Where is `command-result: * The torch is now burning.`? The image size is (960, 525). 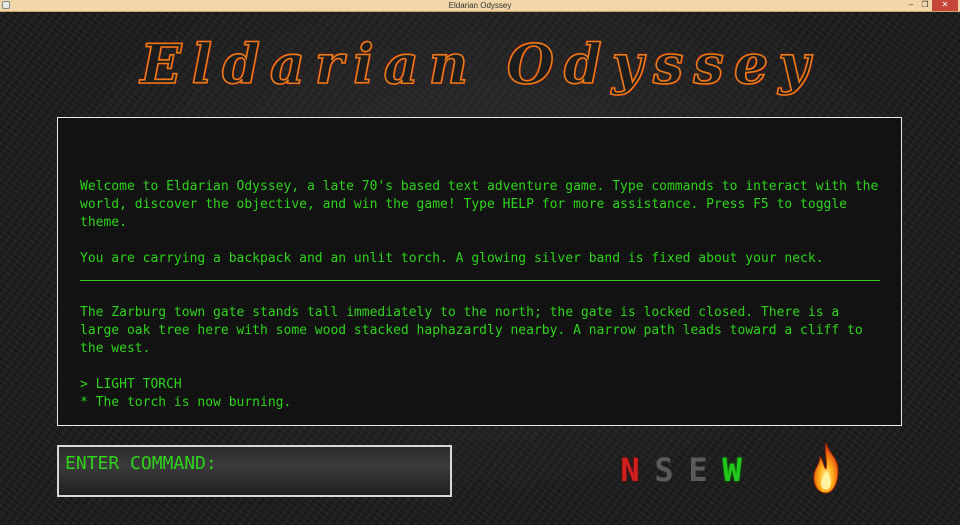 command-result: * The torch is now burning. is located at coordinates (186, 402).